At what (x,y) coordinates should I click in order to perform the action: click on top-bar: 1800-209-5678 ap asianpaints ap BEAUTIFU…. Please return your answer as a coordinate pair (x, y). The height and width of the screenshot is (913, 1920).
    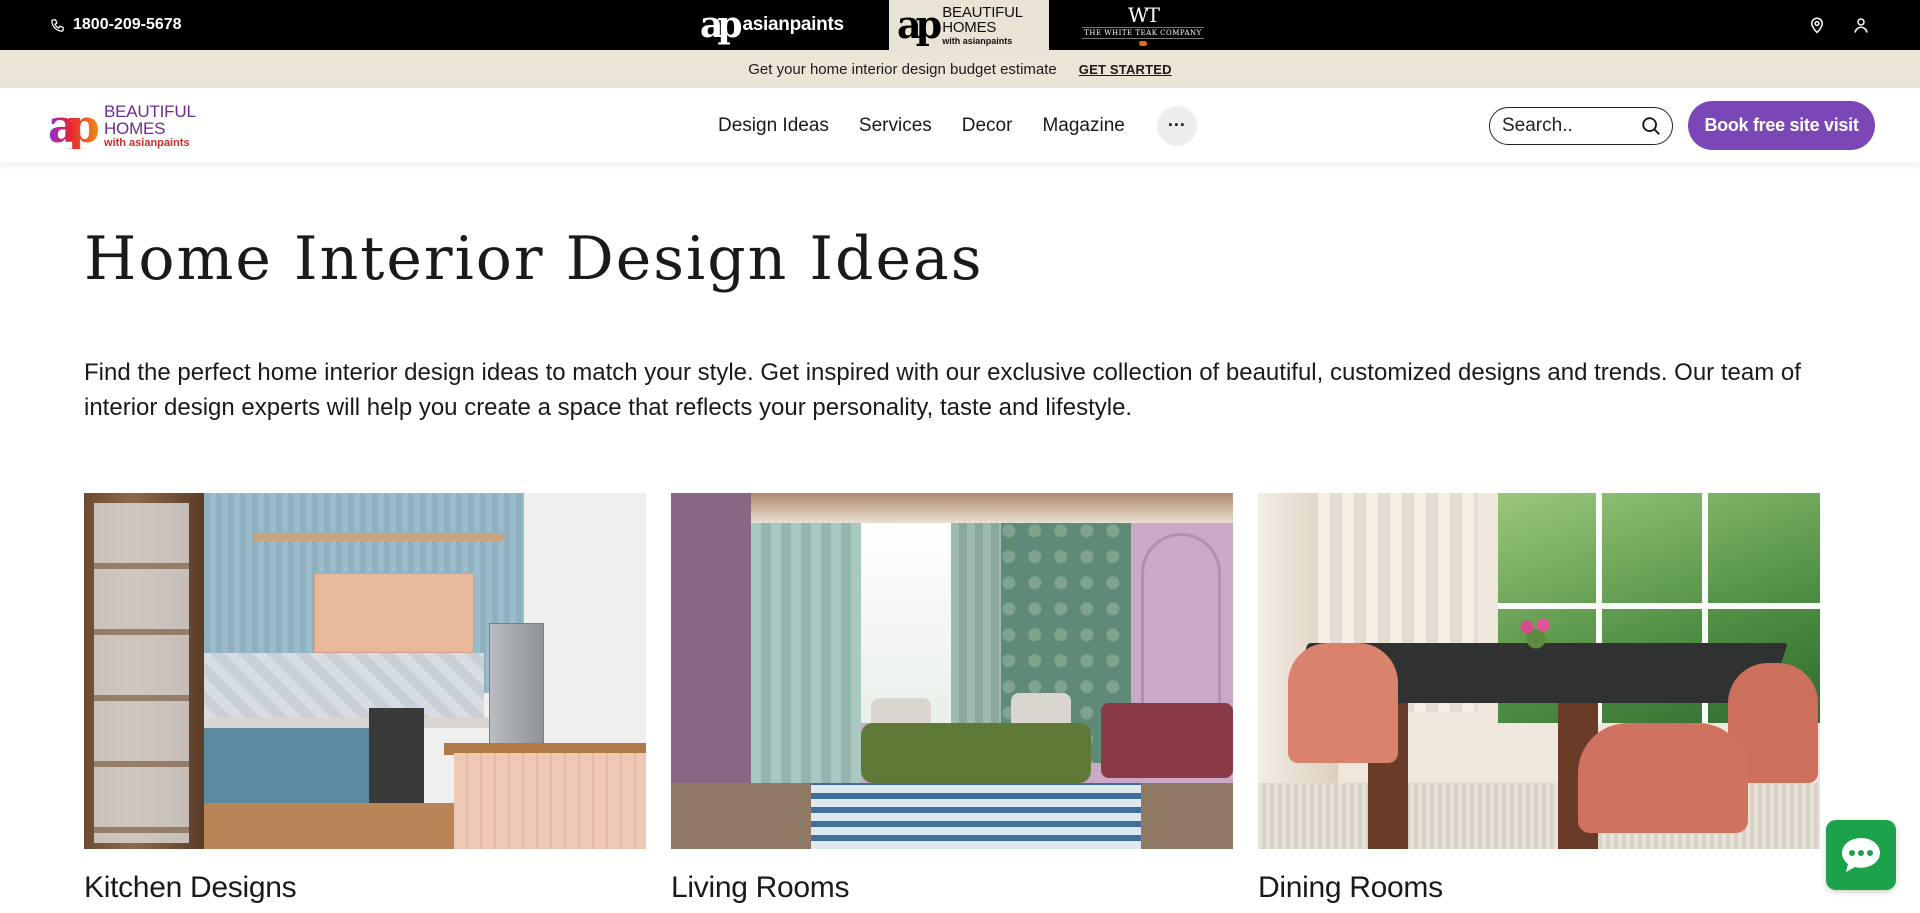
    Looking at the image, I should click on (960, 25).